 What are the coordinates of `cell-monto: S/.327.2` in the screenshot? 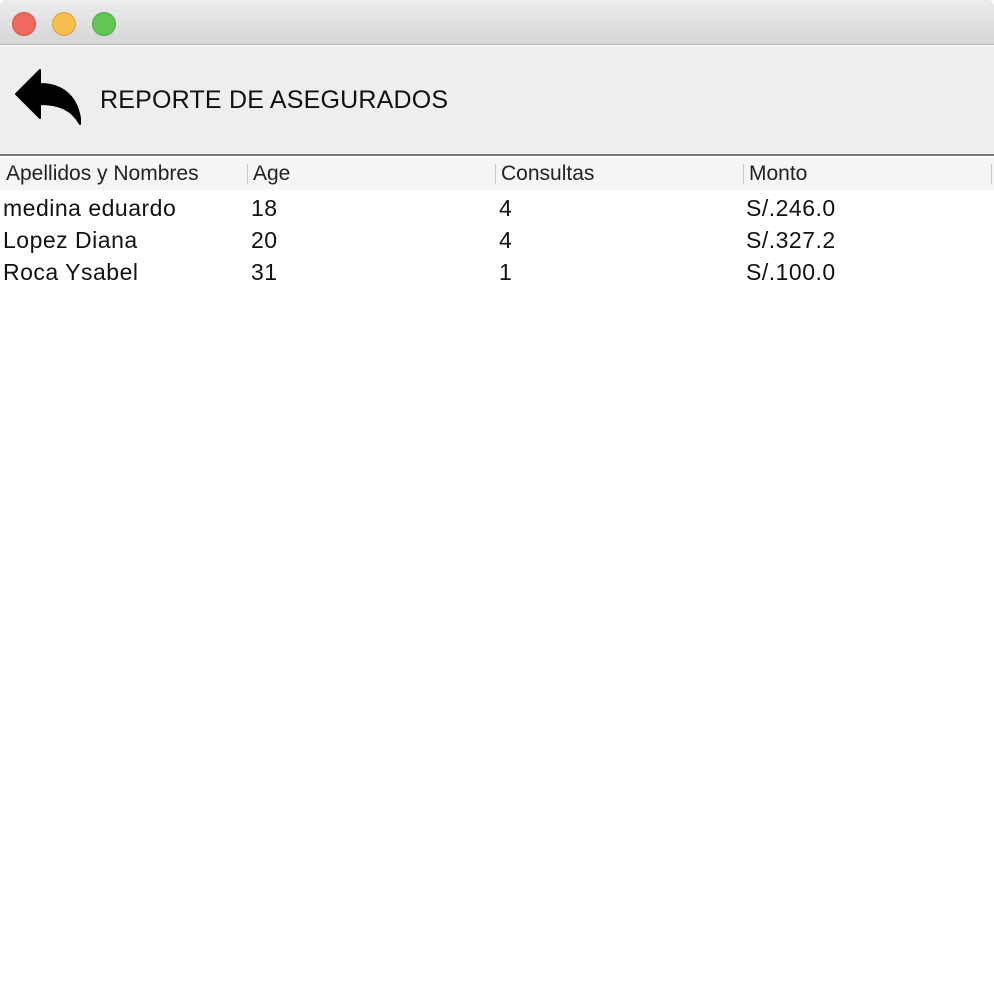 It's located at (868, 240).